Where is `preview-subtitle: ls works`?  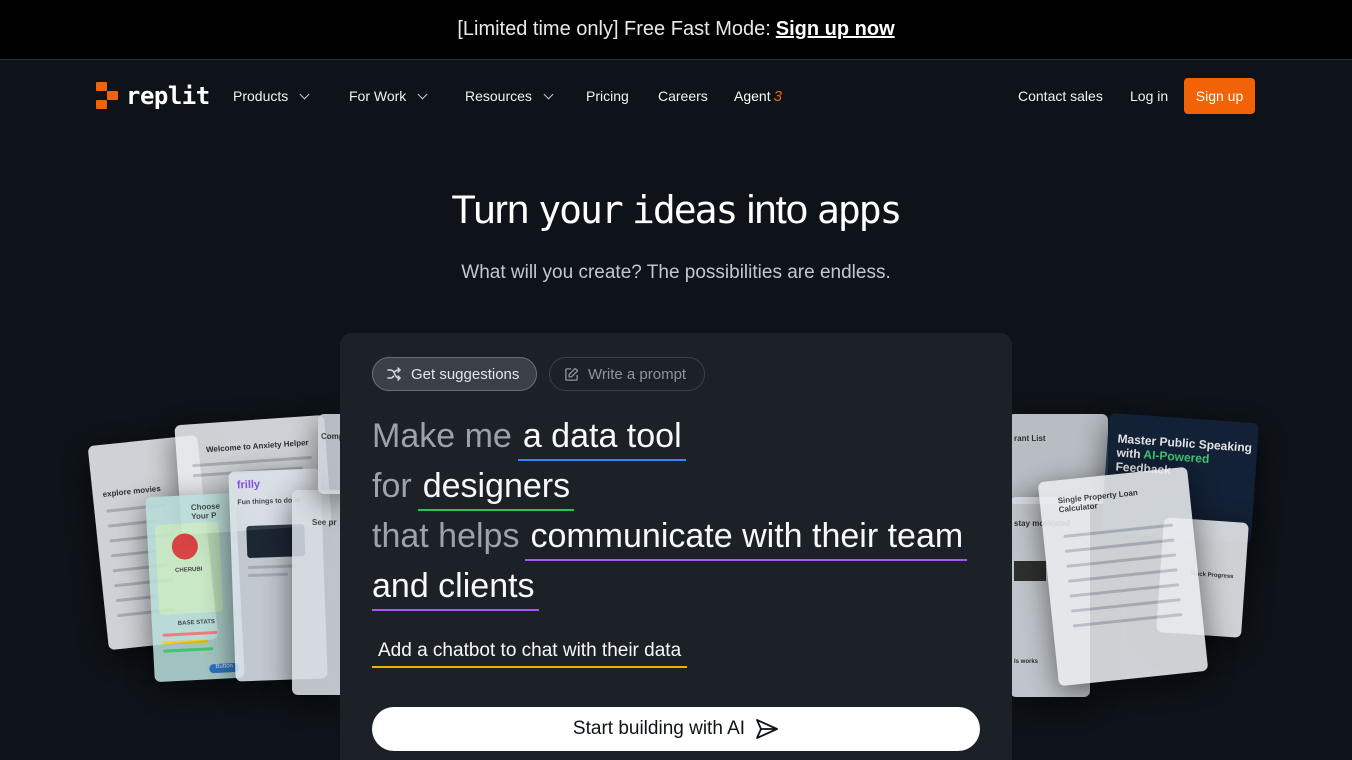
preview-subtitle: ls works is located at coordinates (1026, 662).